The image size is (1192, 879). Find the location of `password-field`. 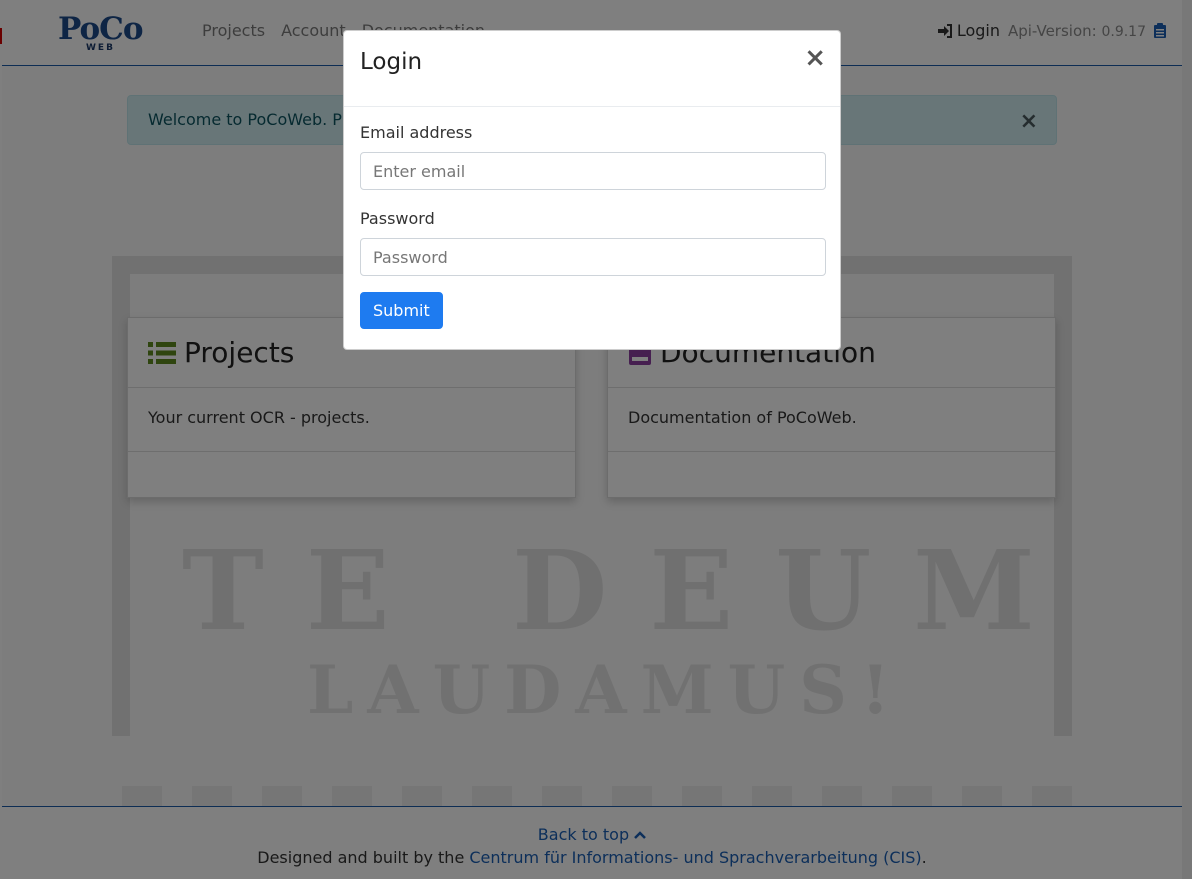

password-field is located at coordinates (593, 257).